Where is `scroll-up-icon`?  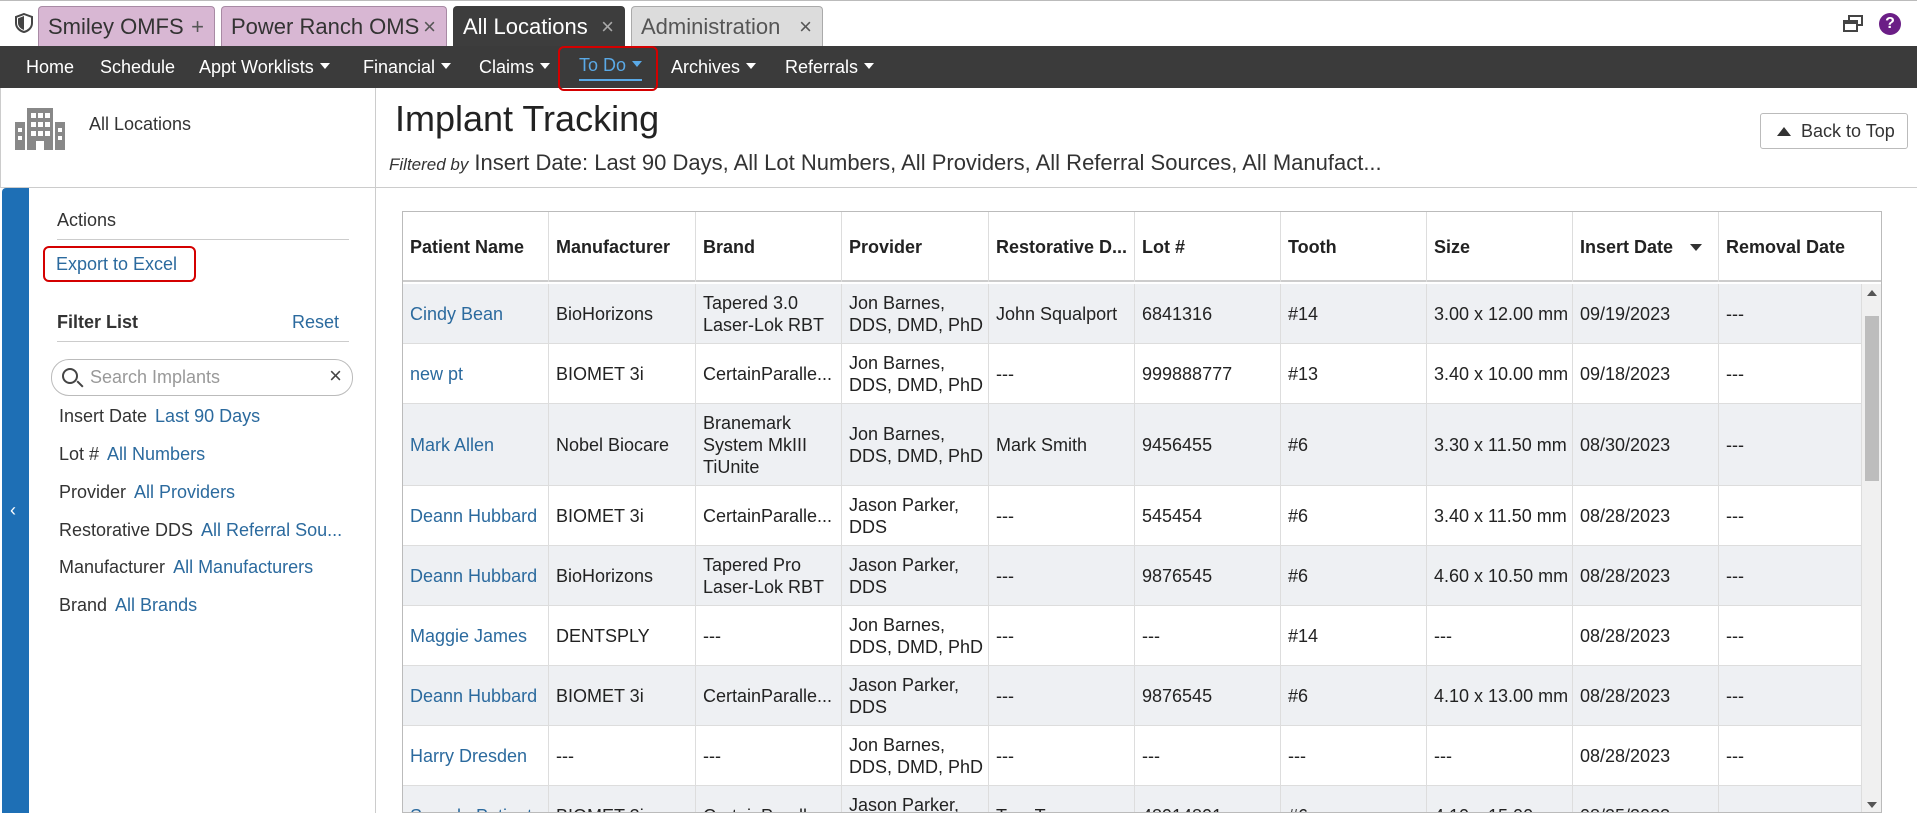 scroll-up-icon is located at coordinates (1872, 293).